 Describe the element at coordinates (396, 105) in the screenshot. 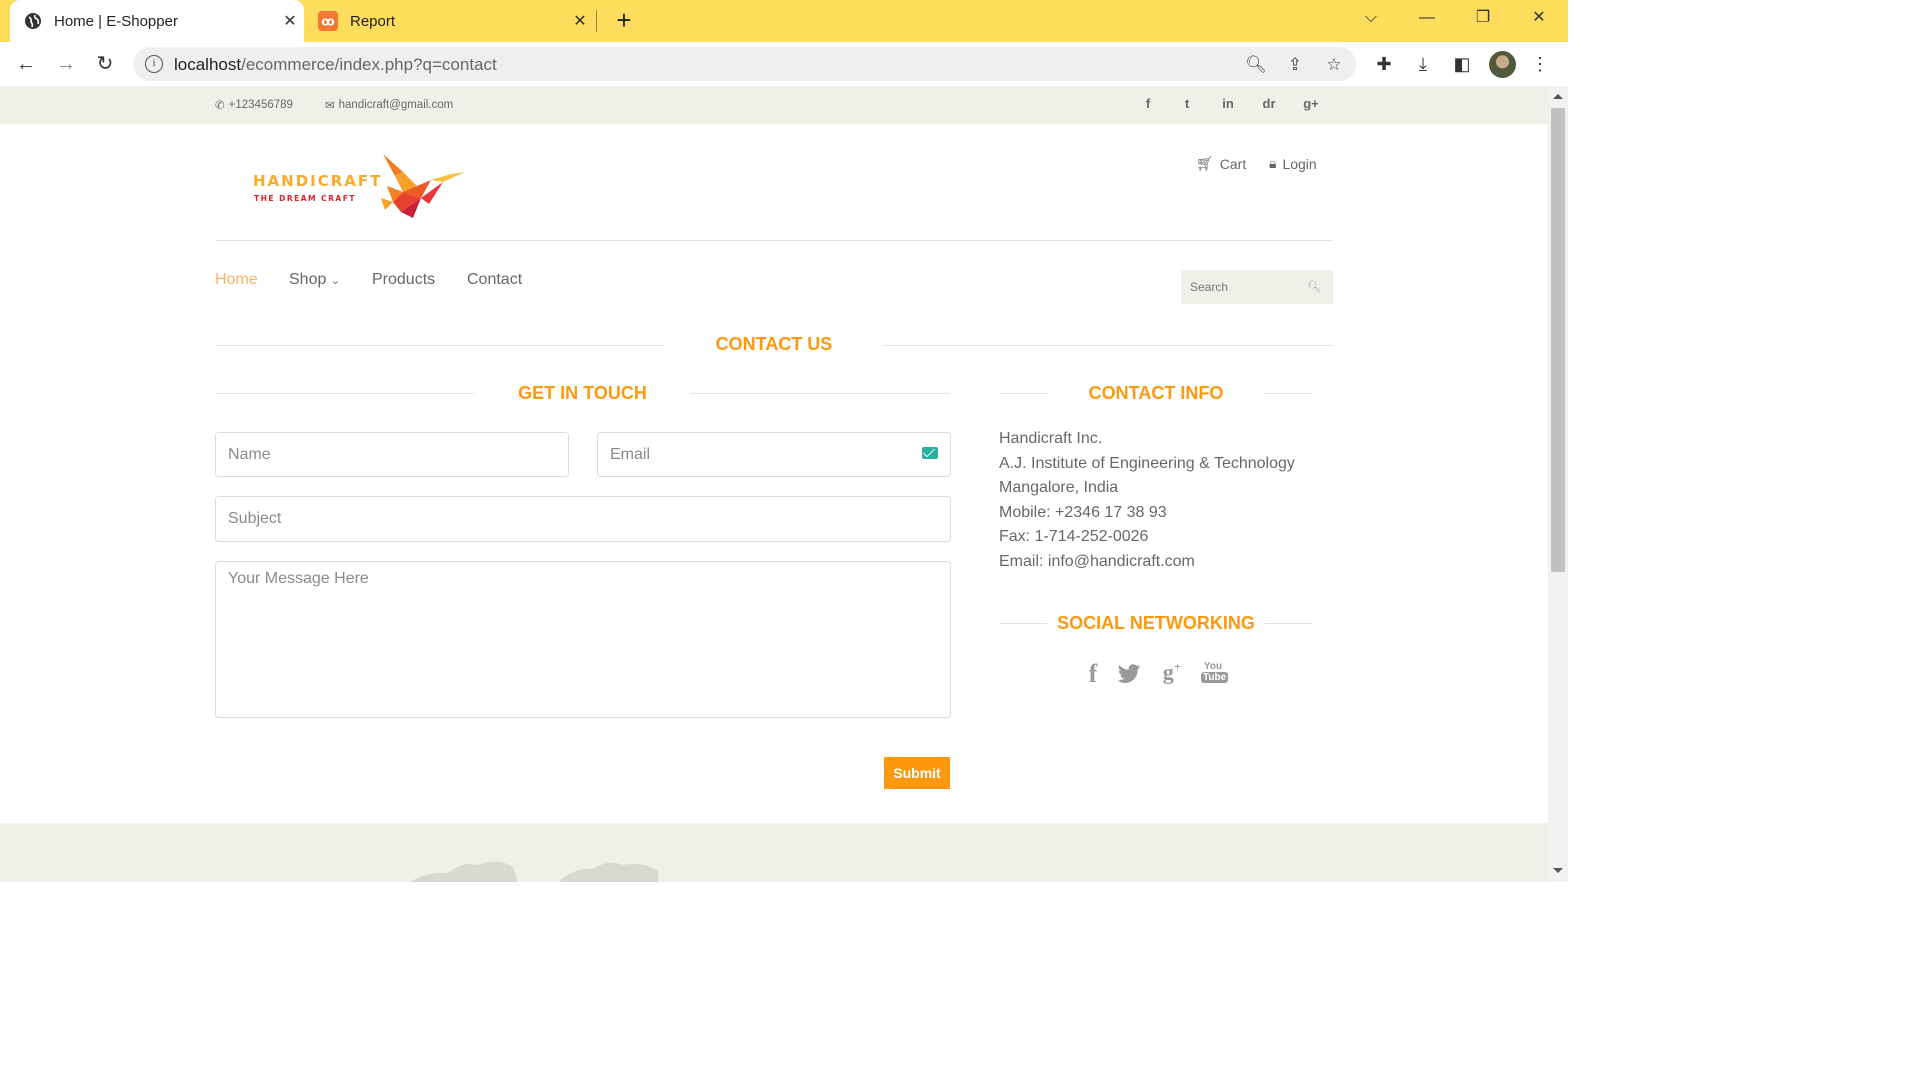

I see `email-address: handicraft@gmail.com` at that location.